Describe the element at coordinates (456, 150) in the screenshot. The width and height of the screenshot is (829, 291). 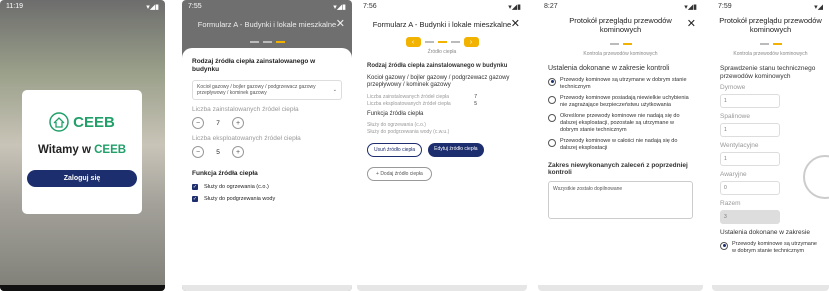
I see `edit-button: Edytuj źródło ciepła` at that location.